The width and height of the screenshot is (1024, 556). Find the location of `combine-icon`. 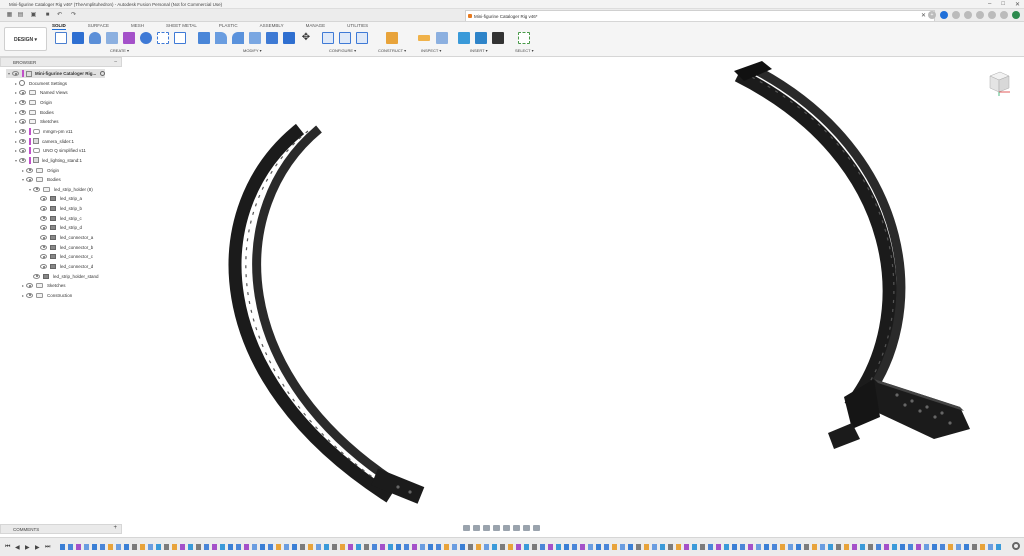

combine-icon is located at coordinates (272, 38).